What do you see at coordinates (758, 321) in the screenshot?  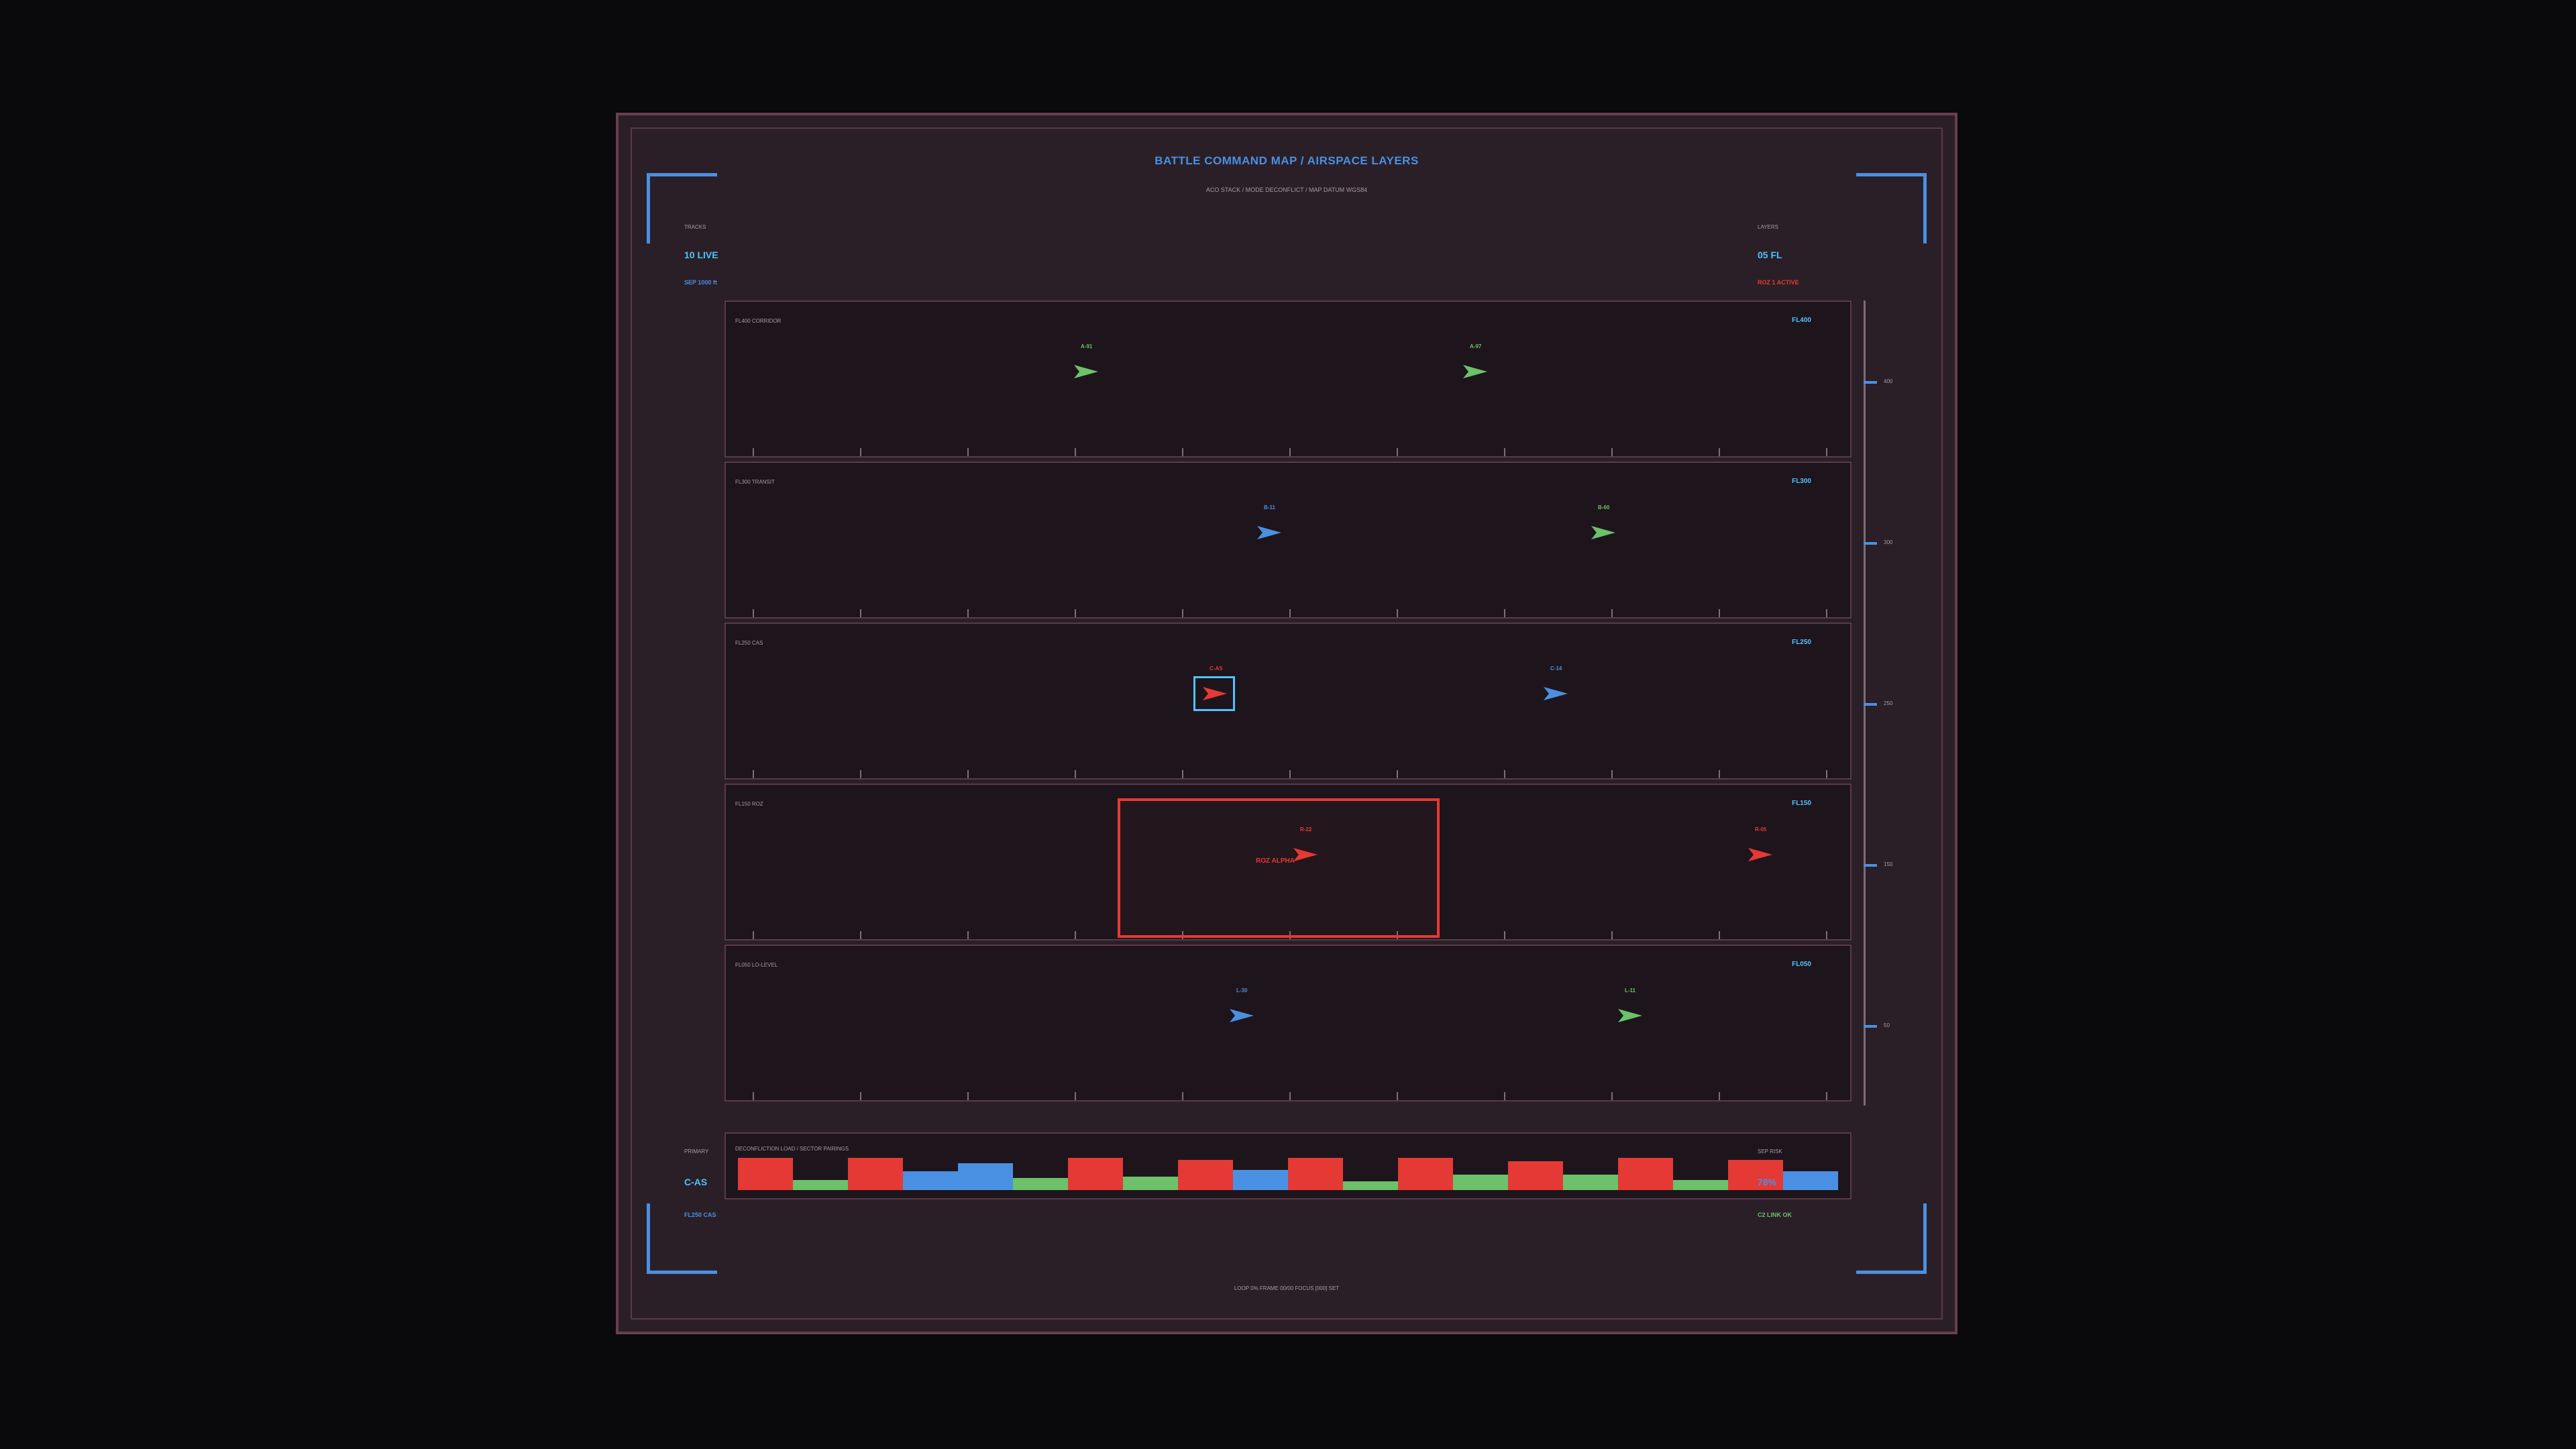 I see `layer-name: FL400 CORRIDOR` at bounding box center [758, 321].